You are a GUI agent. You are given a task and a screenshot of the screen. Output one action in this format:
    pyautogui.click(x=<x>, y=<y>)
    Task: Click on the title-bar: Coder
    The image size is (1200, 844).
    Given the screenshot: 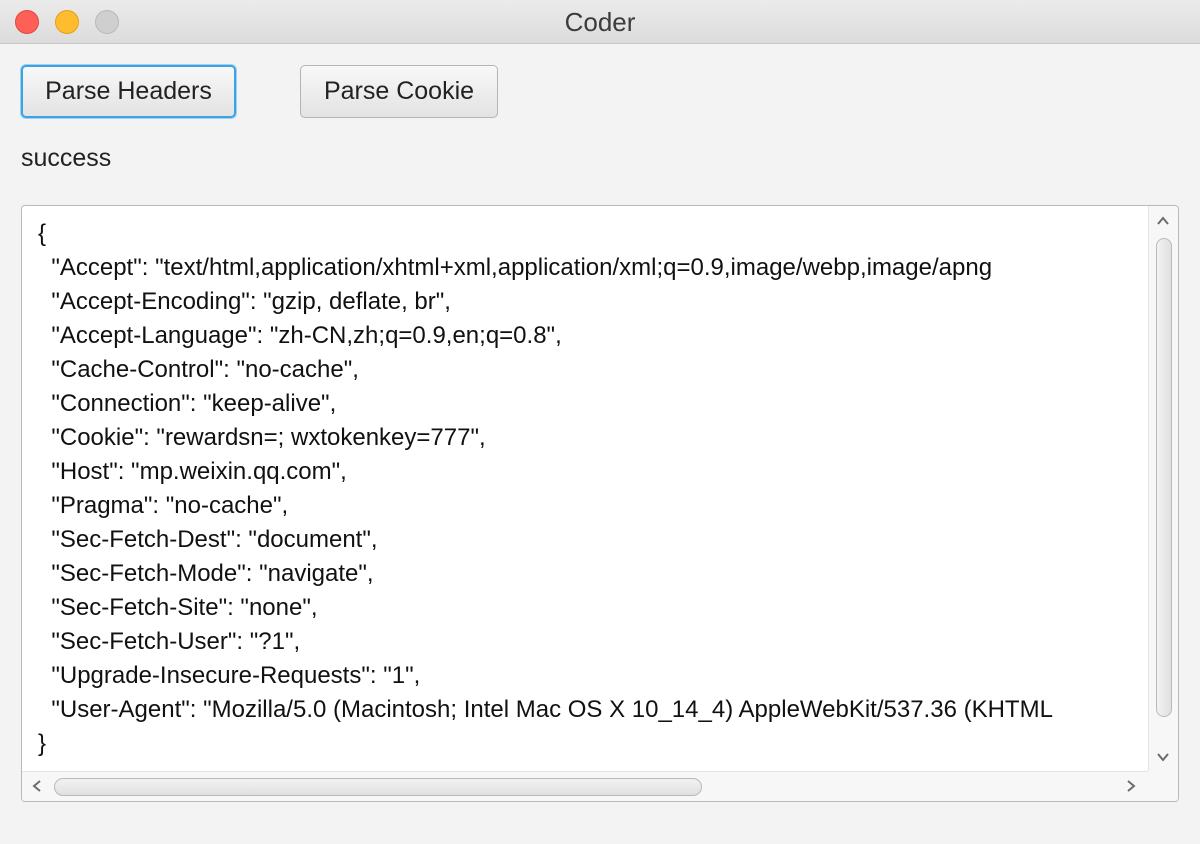 What is the action you would take?
    pyautogui.click(x=600, y=22)
    